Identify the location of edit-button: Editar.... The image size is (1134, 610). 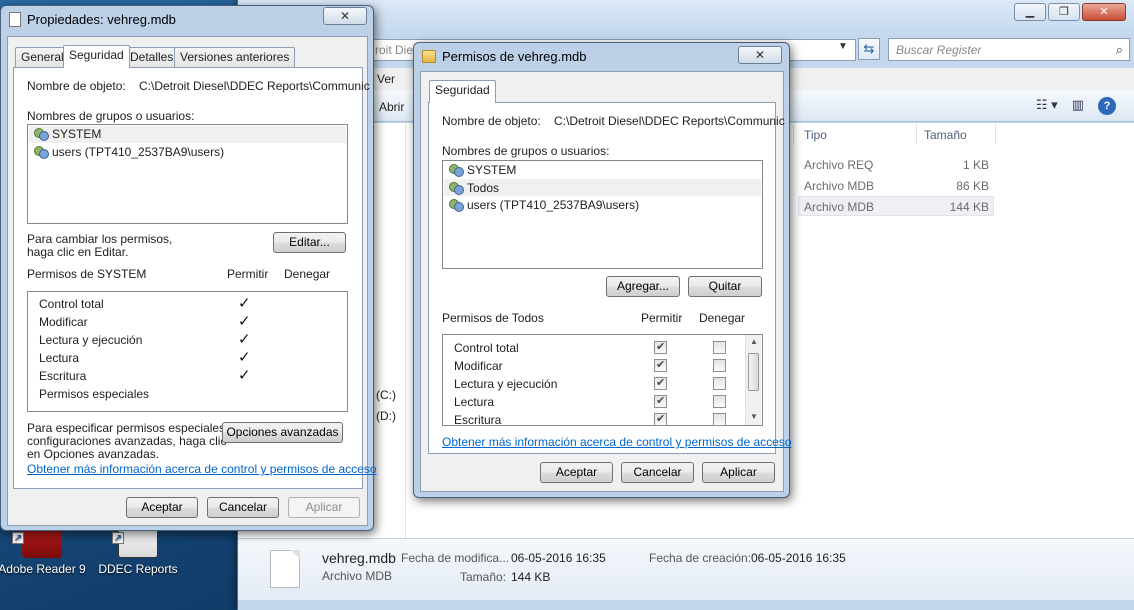
(309, 242).